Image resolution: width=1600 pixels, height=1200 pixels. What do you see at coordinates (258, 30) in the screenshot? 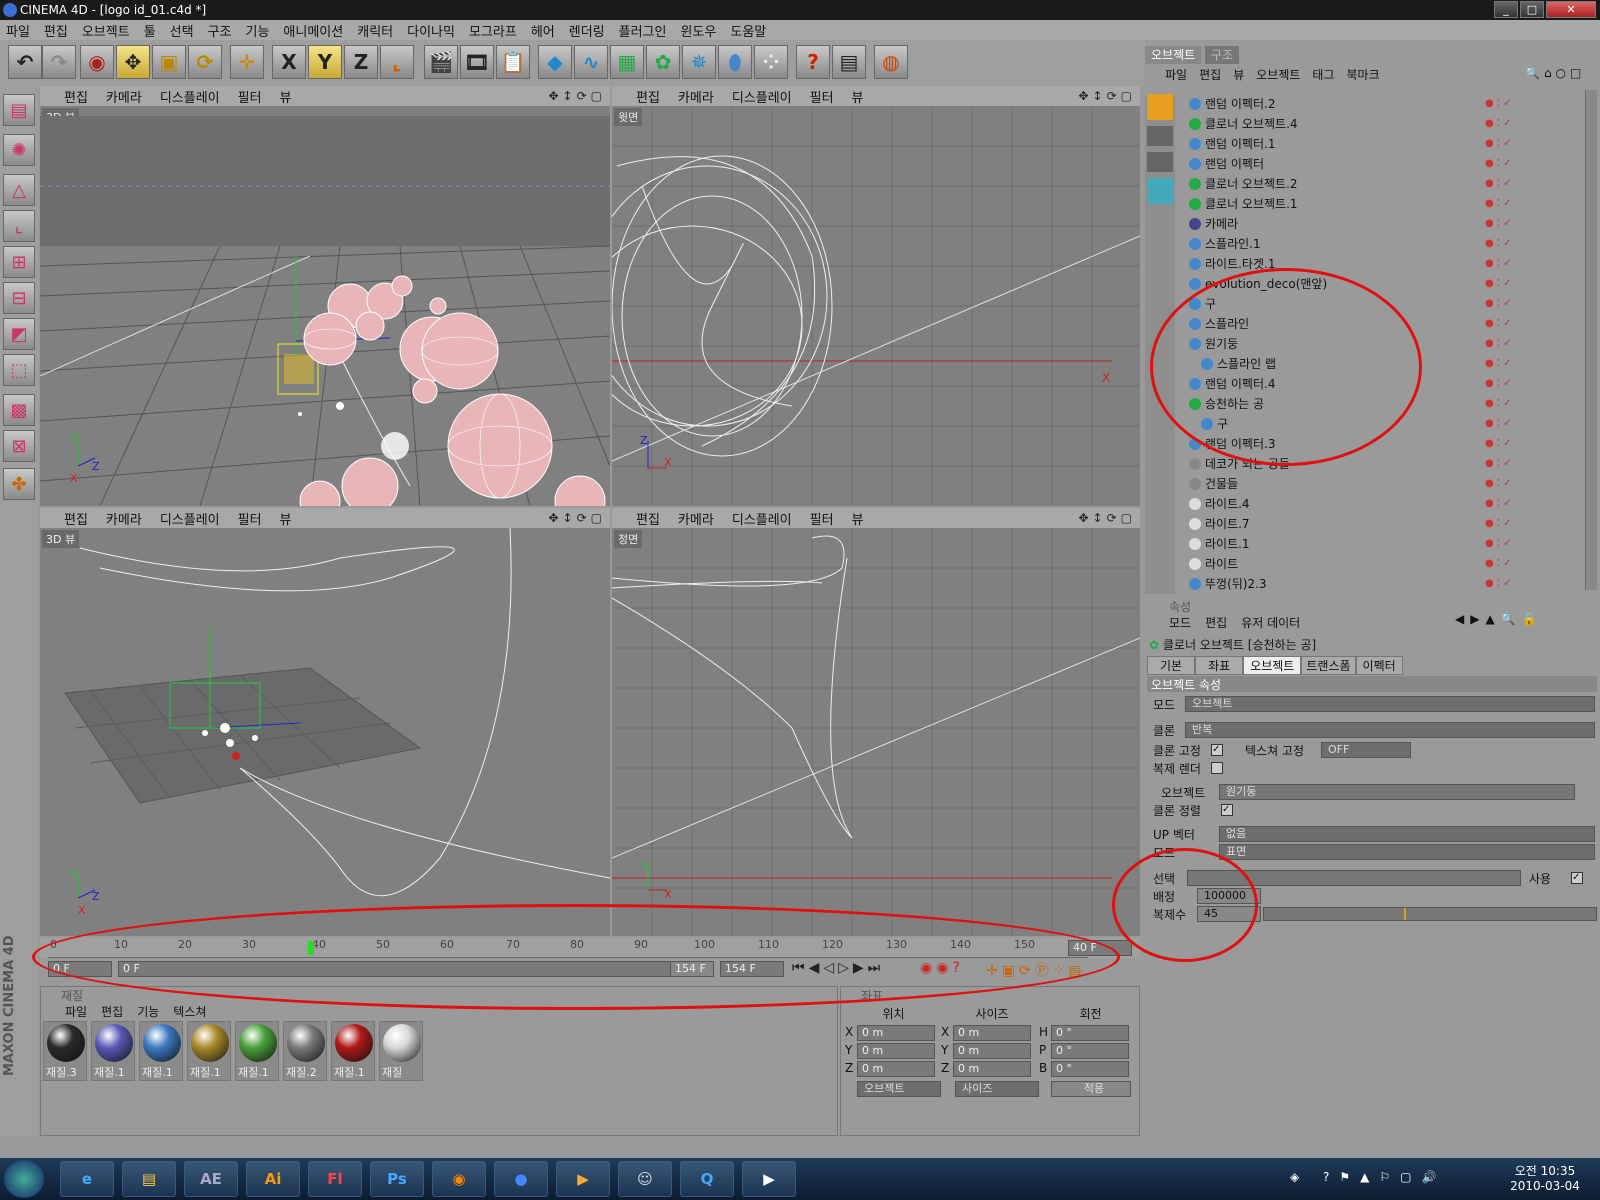
I see `menu-functions: 기능` at bounding box center [258, 30].